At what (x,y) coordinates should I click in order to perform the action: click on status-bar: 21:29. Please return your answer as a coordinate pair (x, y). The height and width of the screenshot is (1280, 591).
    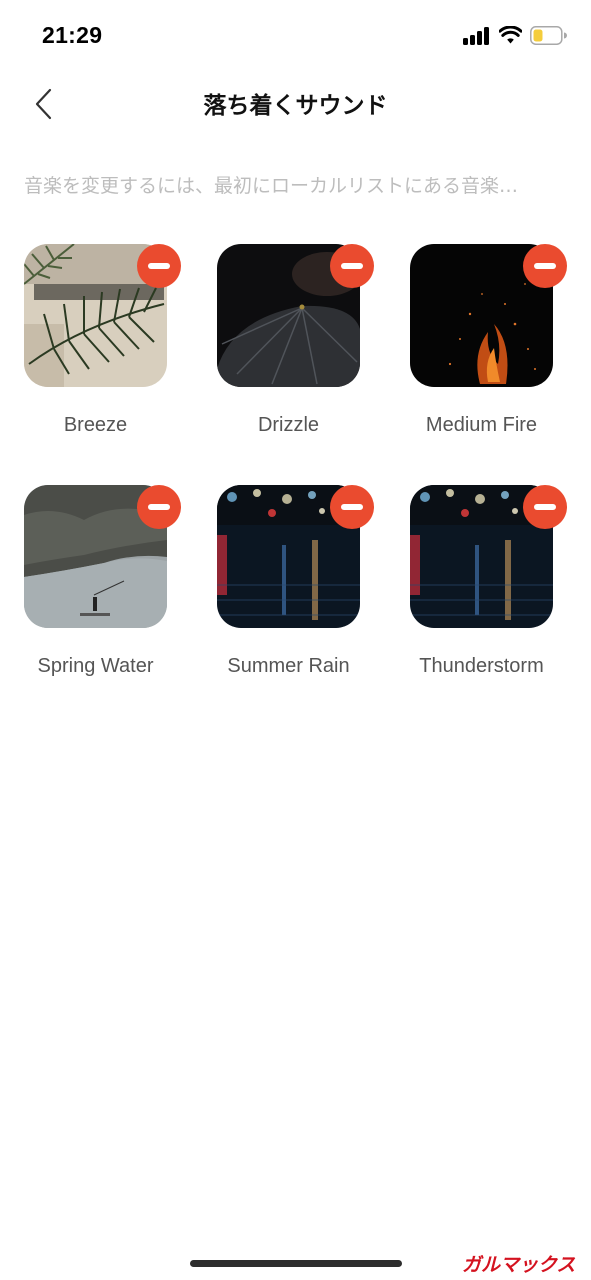
    Looking at the image, I should click on (295, 35).